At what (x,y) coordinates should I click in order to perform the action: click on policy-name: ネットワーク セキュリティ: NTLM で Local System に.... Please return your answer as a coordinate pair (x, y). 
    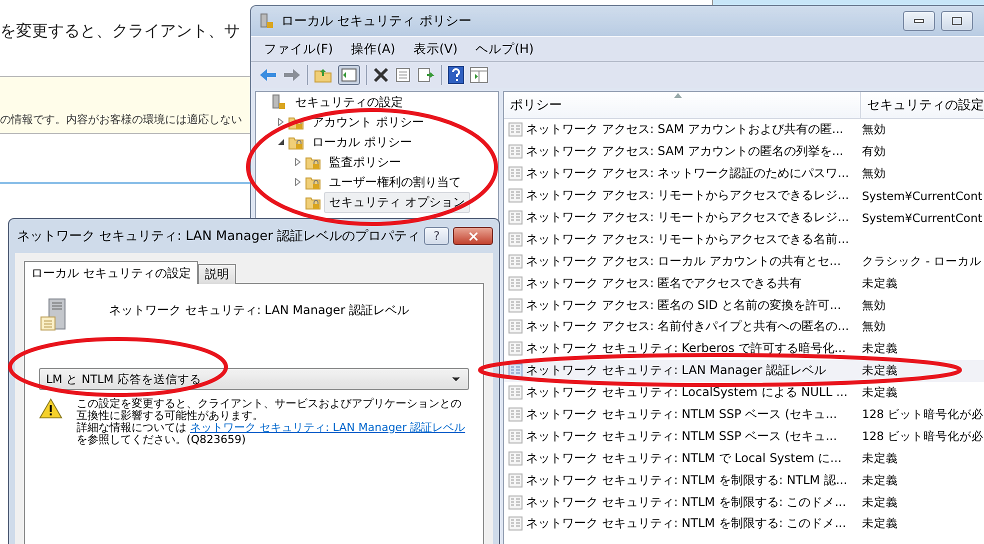
    Looking at the image, I should click on (684, 458).